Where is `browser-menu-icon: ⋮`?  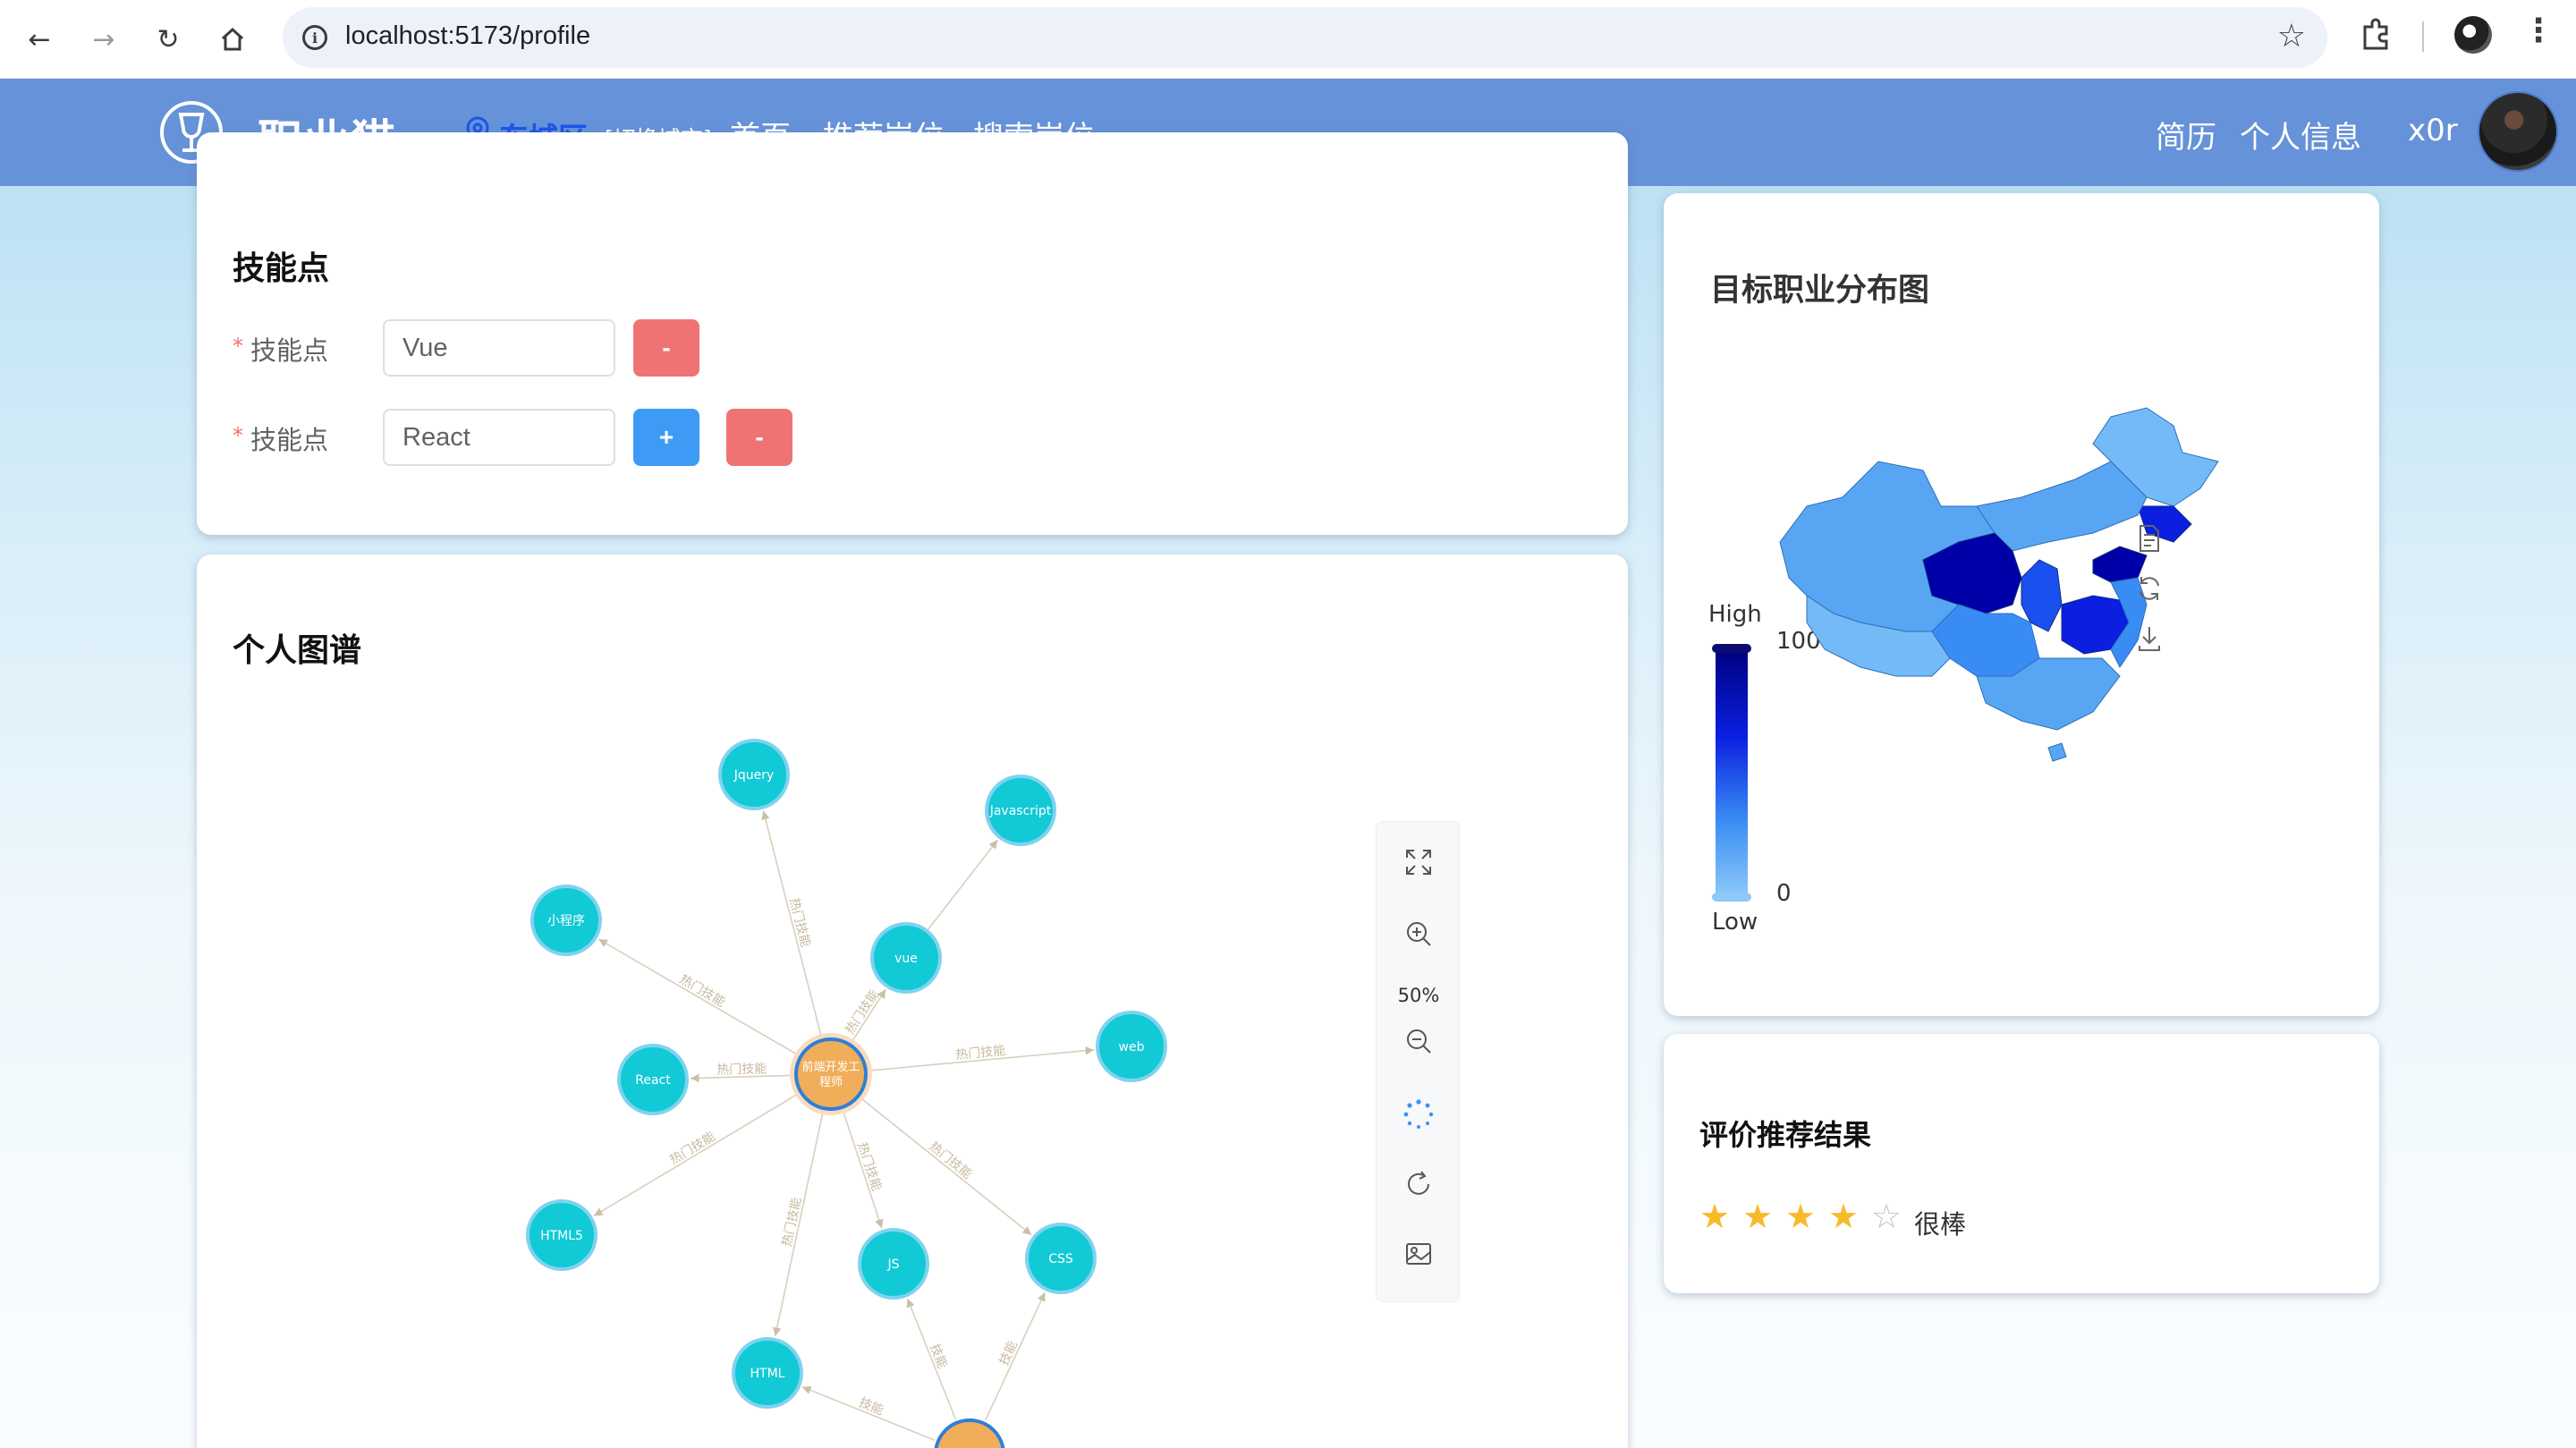 browser-menu-icon: ⋮ is located at coordinates (2538, 31).